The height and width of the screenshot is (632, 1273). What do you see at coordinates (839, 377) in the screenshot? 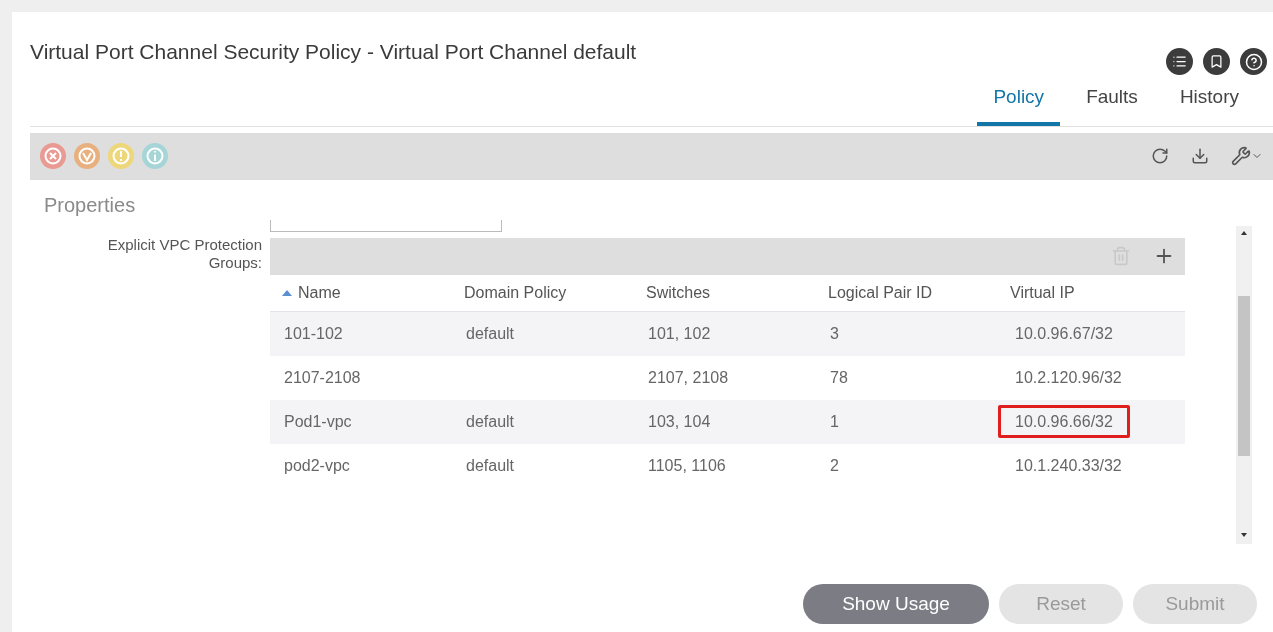
I see `table-cell: 78` at bounding box center [839, 377].